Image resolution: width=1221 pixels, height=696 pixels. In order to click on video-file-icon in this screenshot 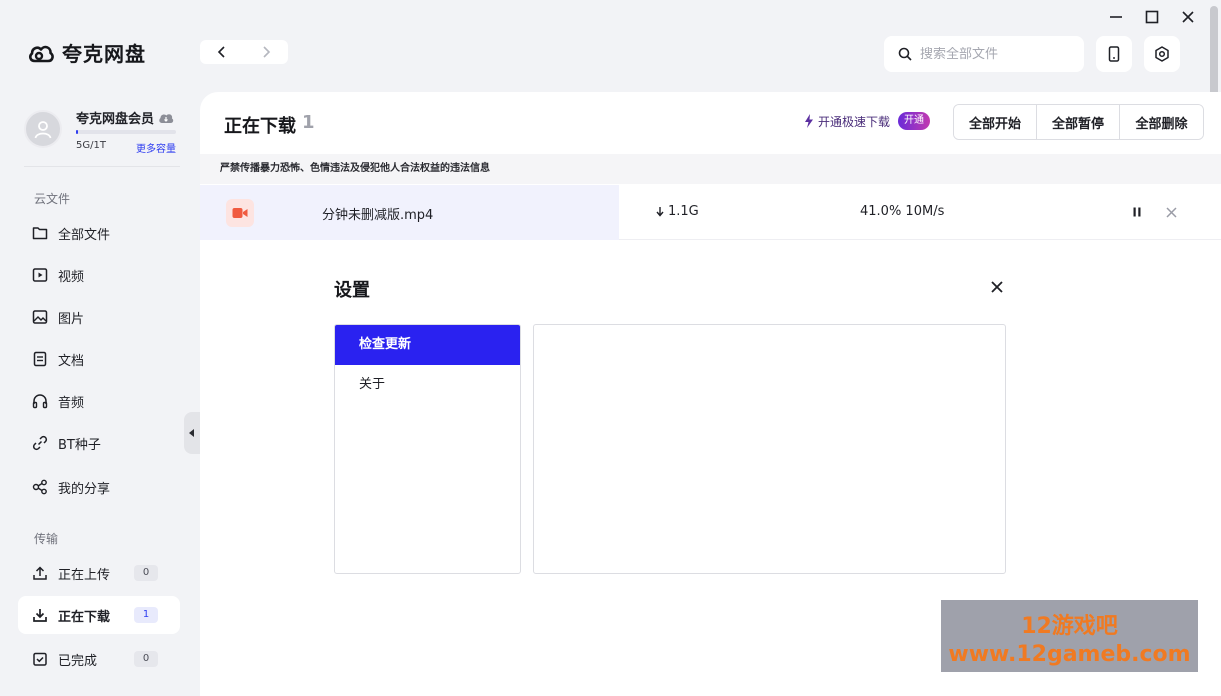, I will do `click(240, 213)`.